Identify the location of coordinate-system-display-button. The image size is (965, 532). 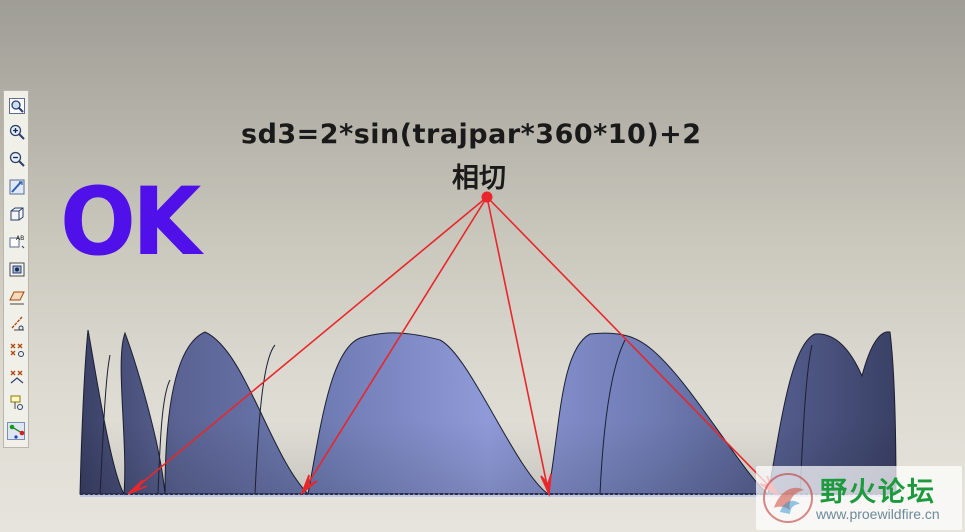
(16, 376).